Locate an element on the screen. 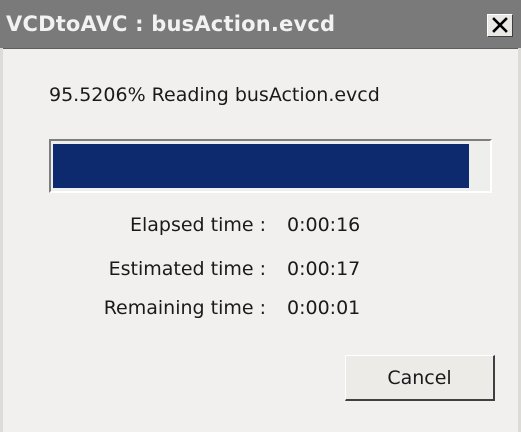 Image resolution: width=521 pixels, height=432 pixels. remaining-time-row: Remaining time : 0:00:01 is located at coordinates (260, 310).